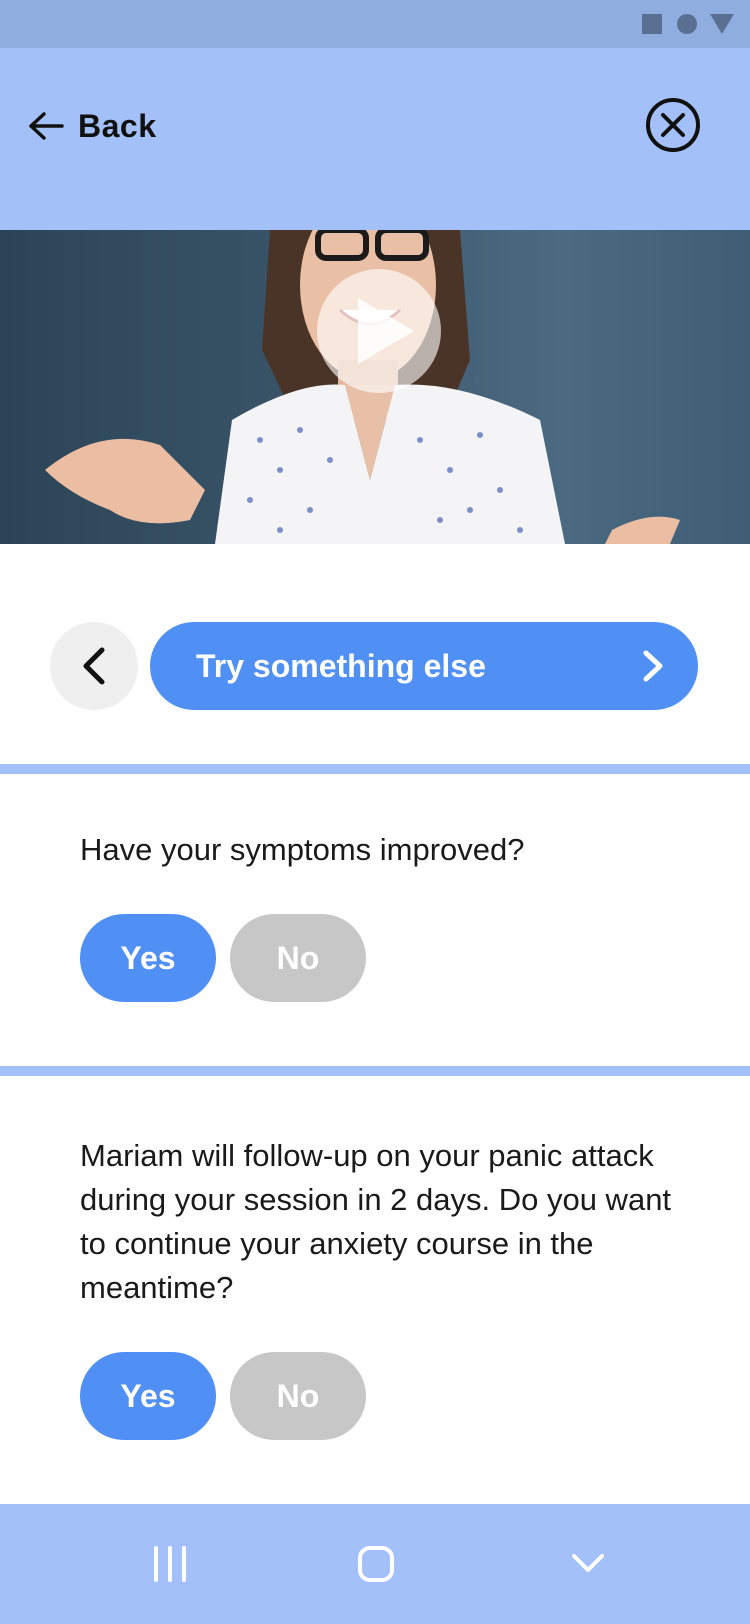 The image size is (750, 1624). What do you see at coordinates (588, 1564) in the screenshot?
I see `chevron-down-icon` at bounding box center [588, 1564].